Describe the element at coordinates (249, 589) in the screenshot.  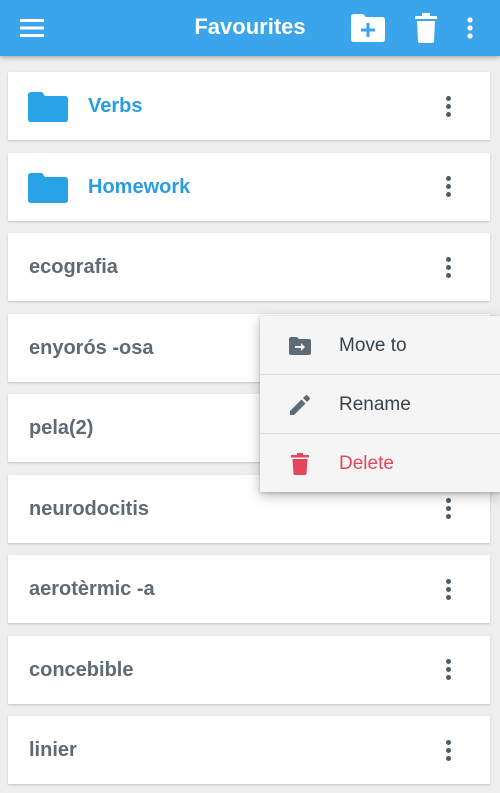
I see `word-row: aerotèrmic -a` at that location.